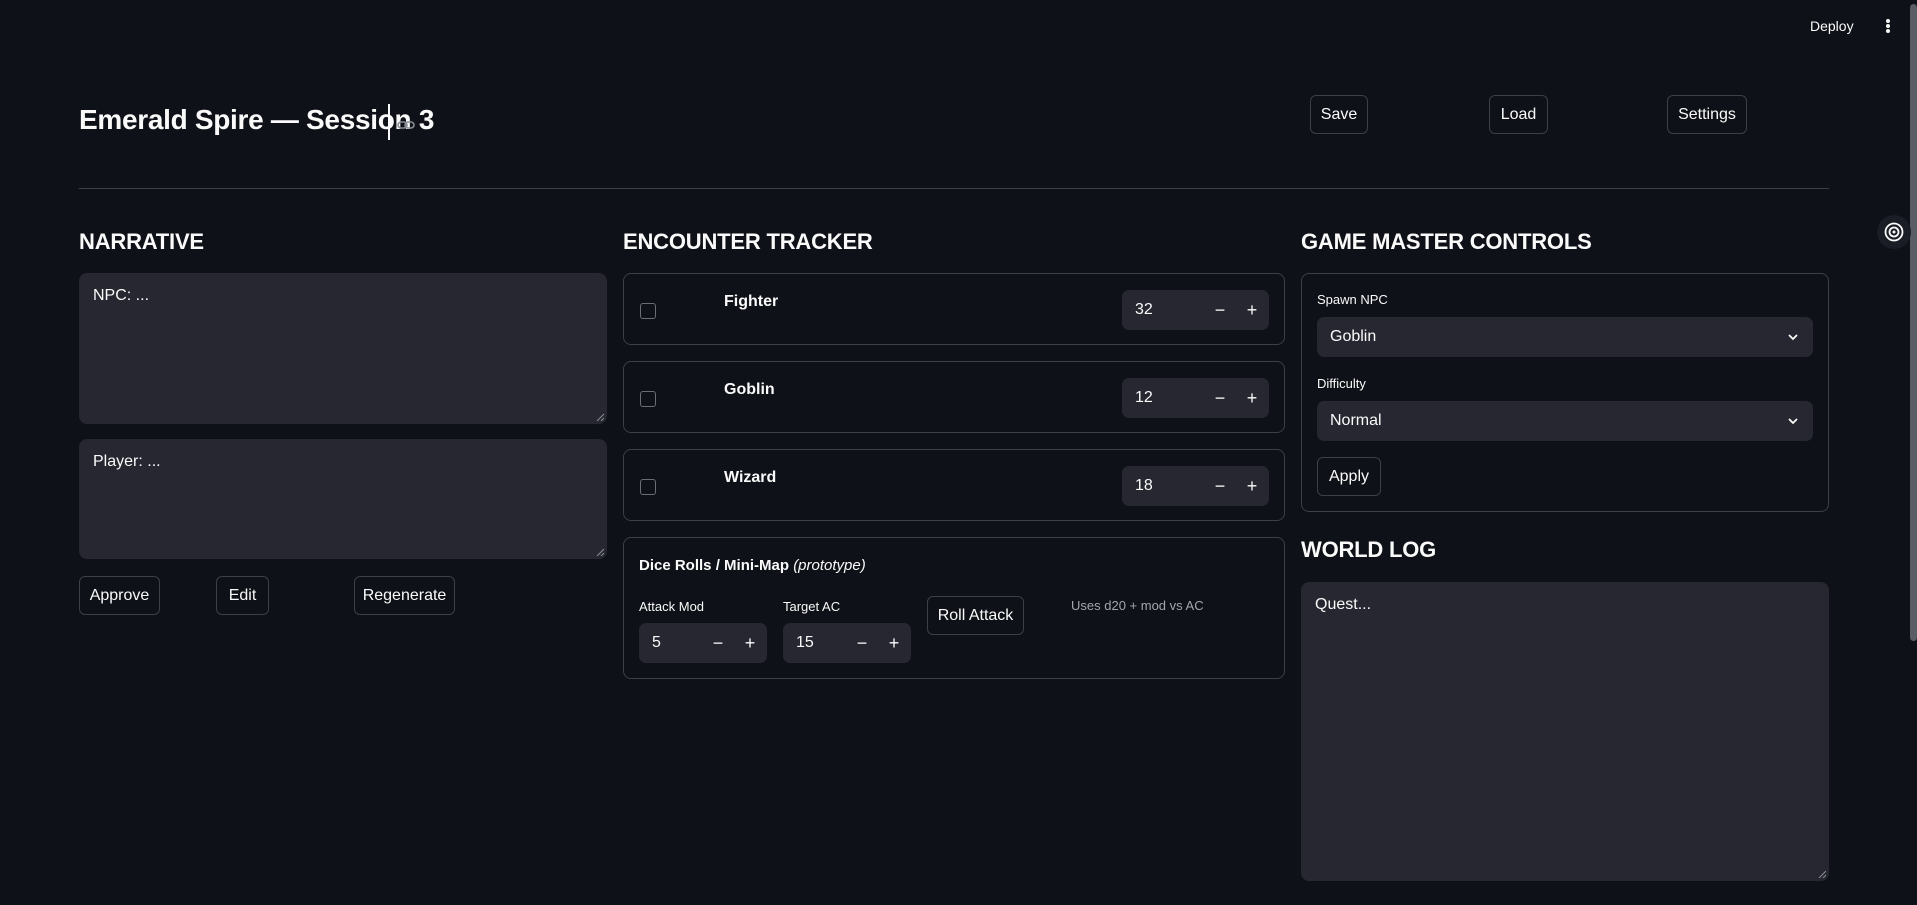  Describe the element at coordinates (748, 241) in the screenshot. I see `encounter-heading: ENCOUNTER TRACKER` at that location.